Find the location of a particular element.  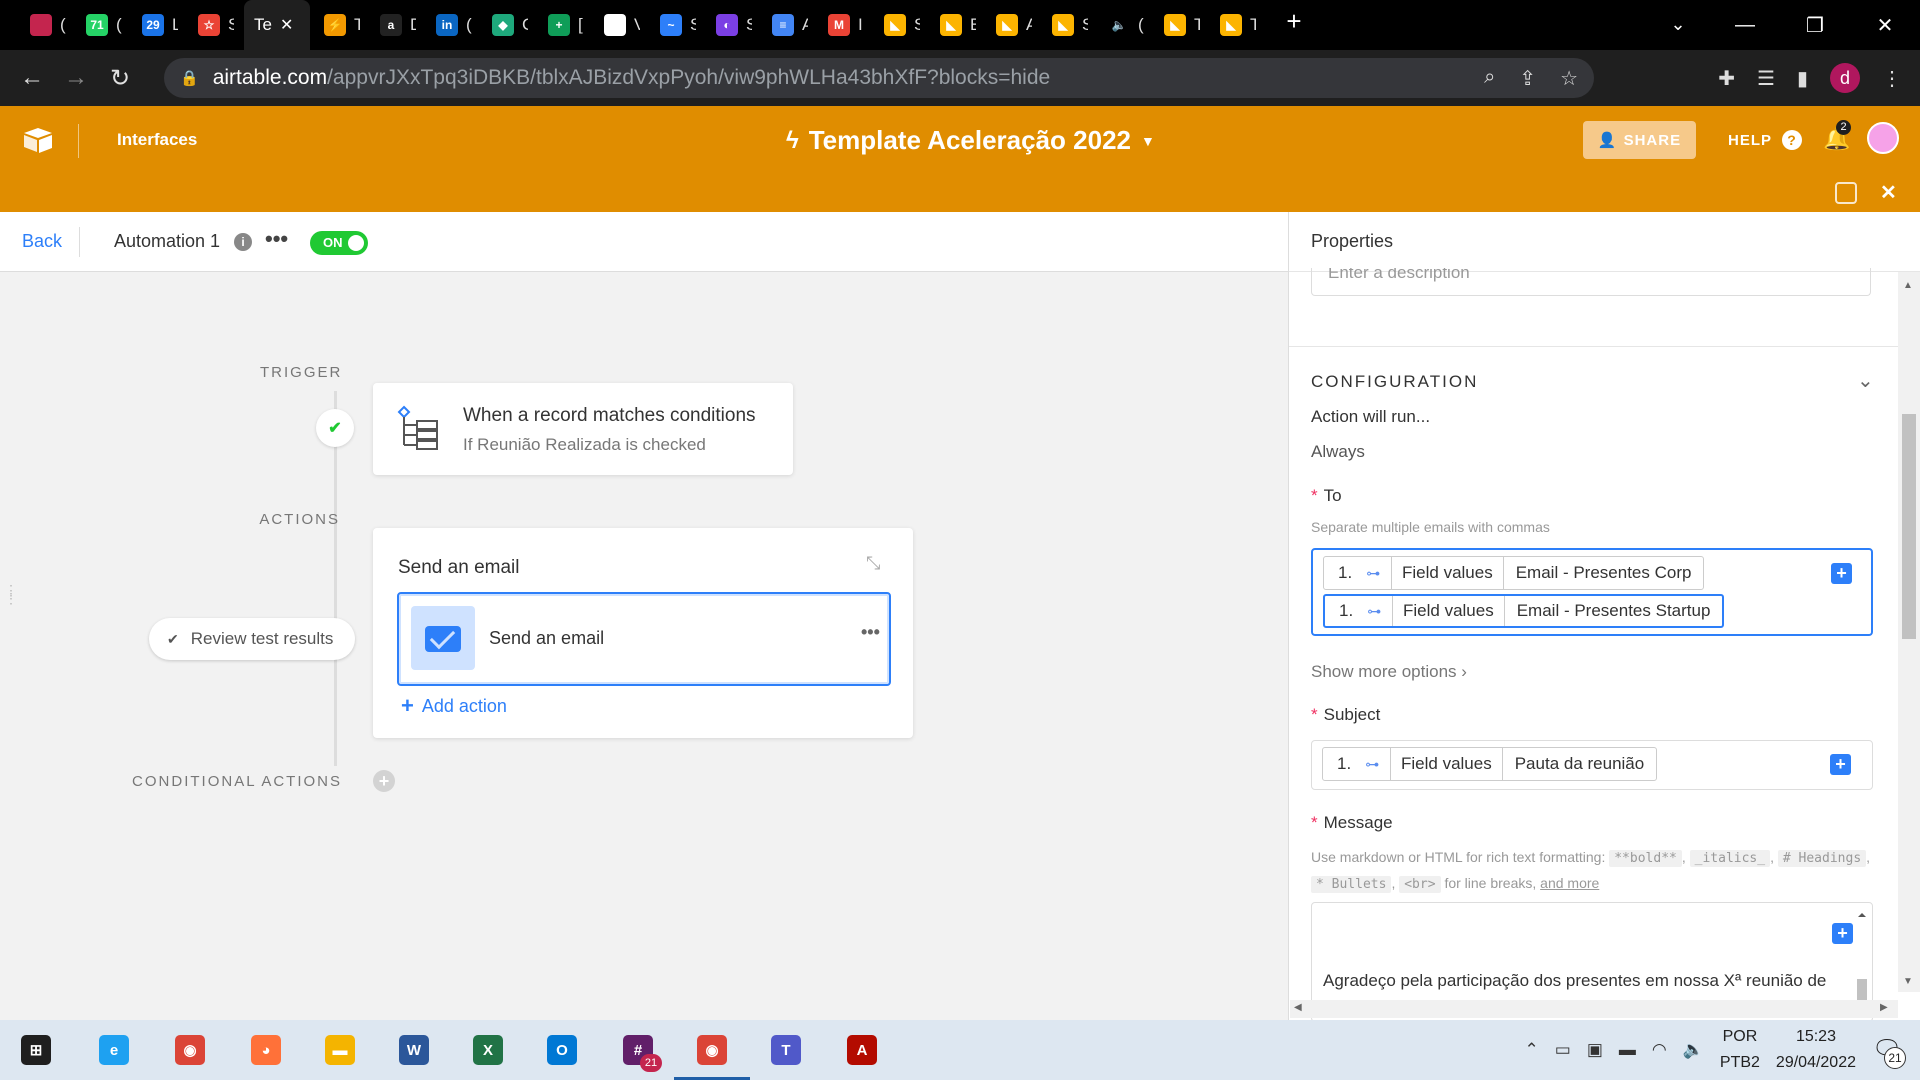

action-center-icon: 🗨 21 is located at coordinates (1889, 1052).